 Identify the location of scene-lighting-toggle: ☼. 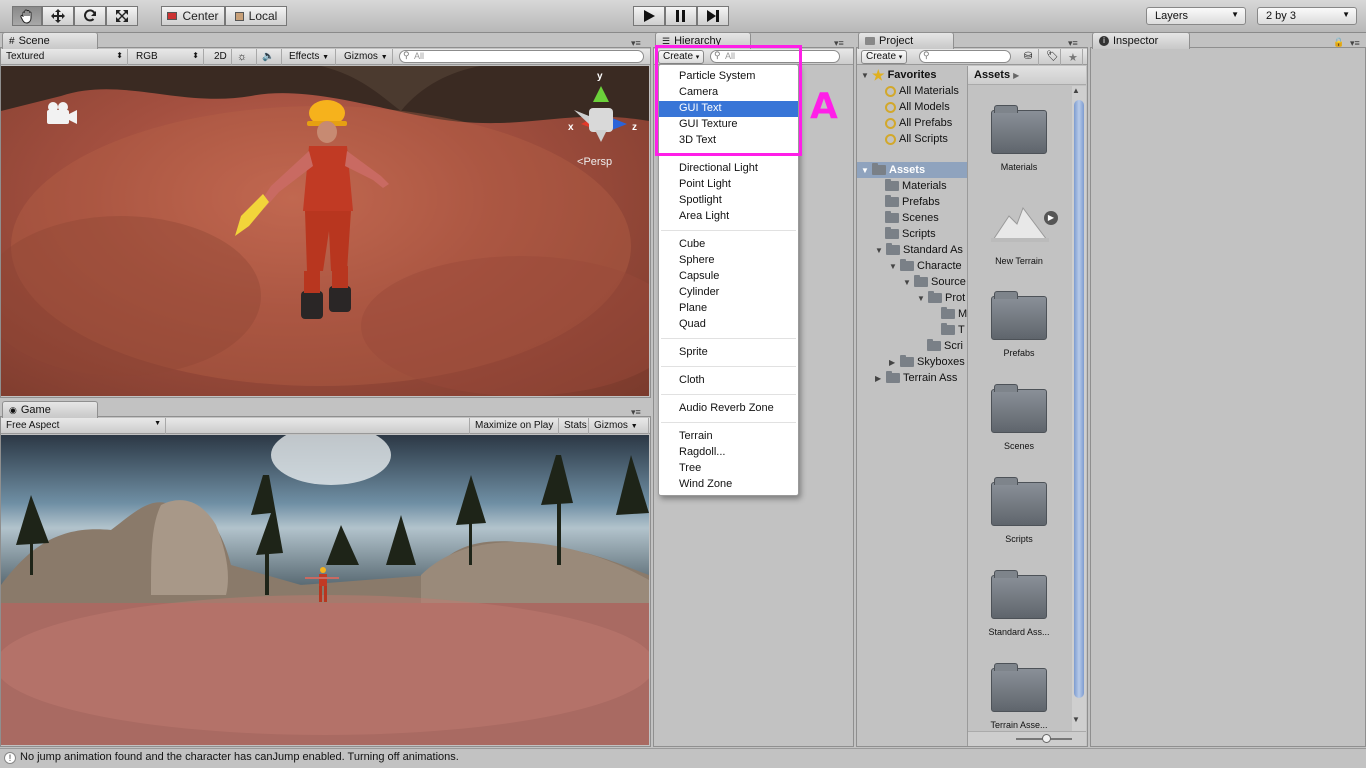
(244, 57).